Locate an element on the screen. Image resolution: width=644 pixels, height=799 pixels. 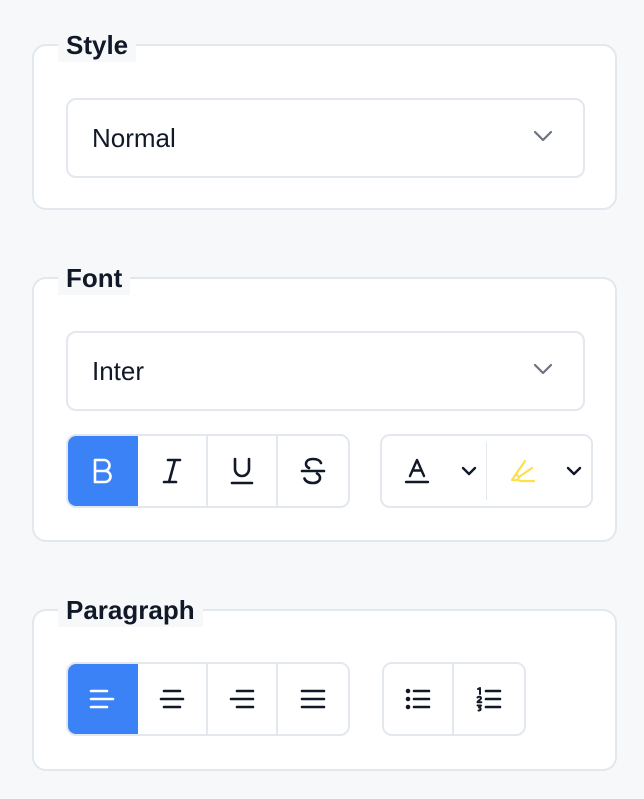
align-button-group is located at coordinates (208, 699).